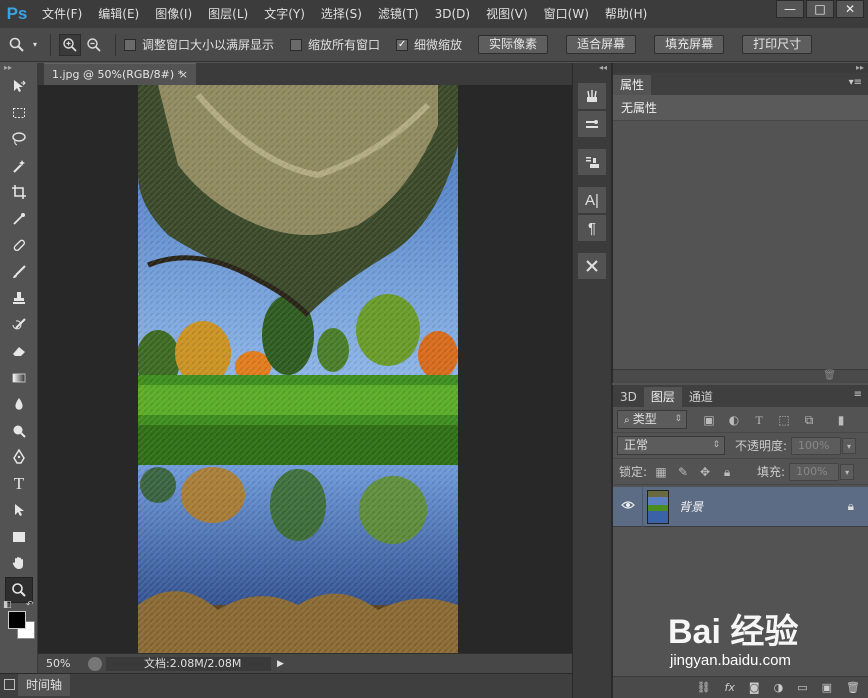  Describe the element at coordinates (19, 510) in the screenshot. I see `path-selection-tool-icon` at that location.